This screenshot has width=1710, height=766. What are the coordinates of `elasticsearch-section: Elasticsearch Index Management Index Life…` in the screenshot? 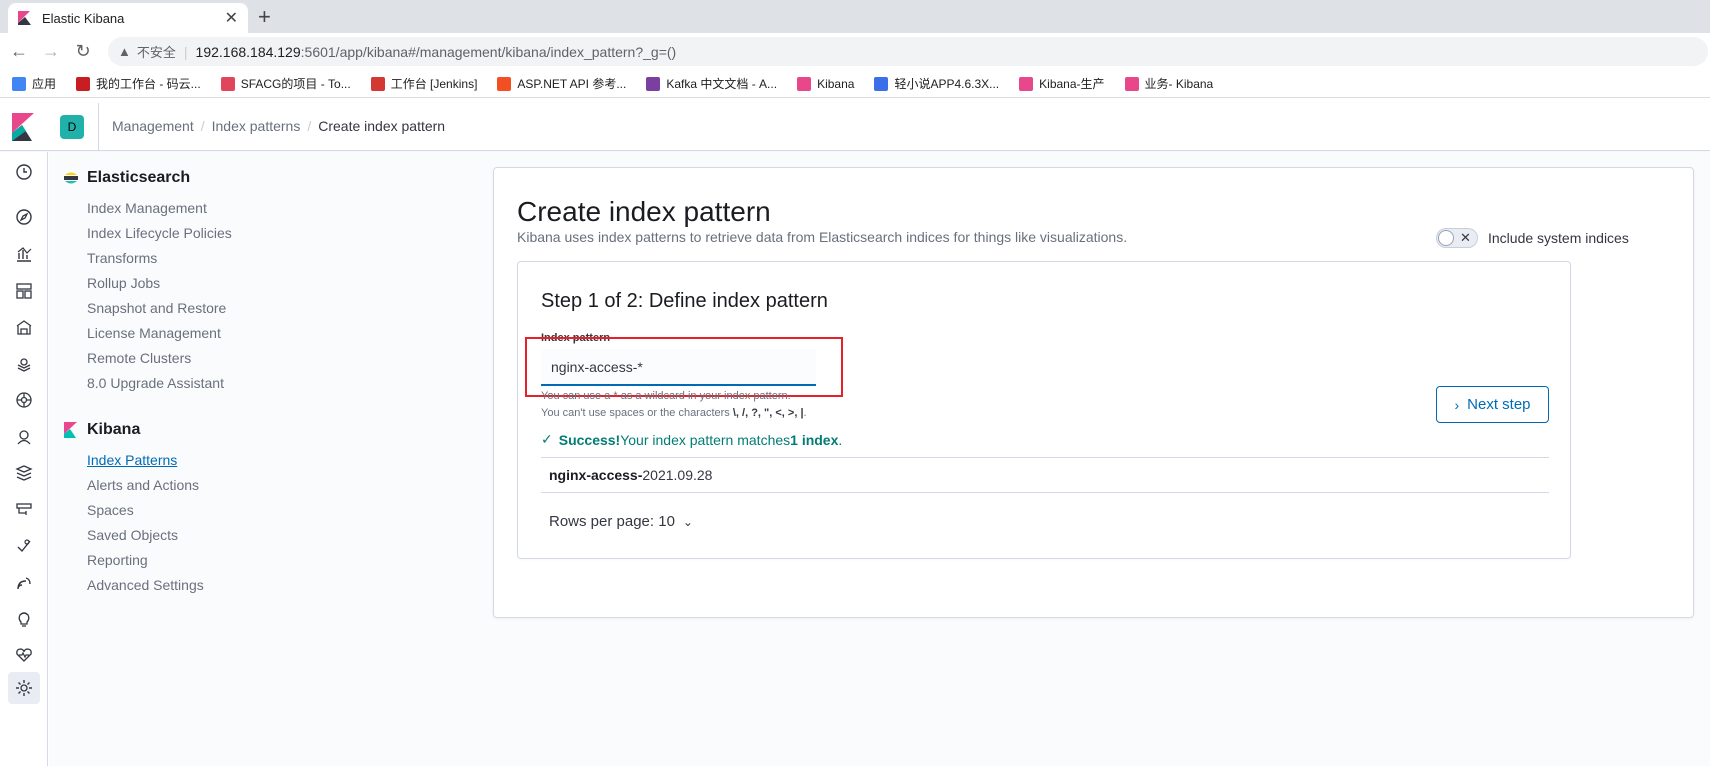 It's located at (273, 281).